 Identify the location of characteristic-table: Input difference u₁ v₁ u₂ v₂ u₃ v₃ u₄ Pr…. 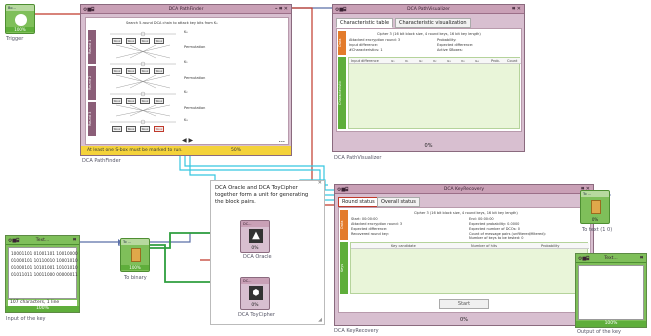
(434, 93).